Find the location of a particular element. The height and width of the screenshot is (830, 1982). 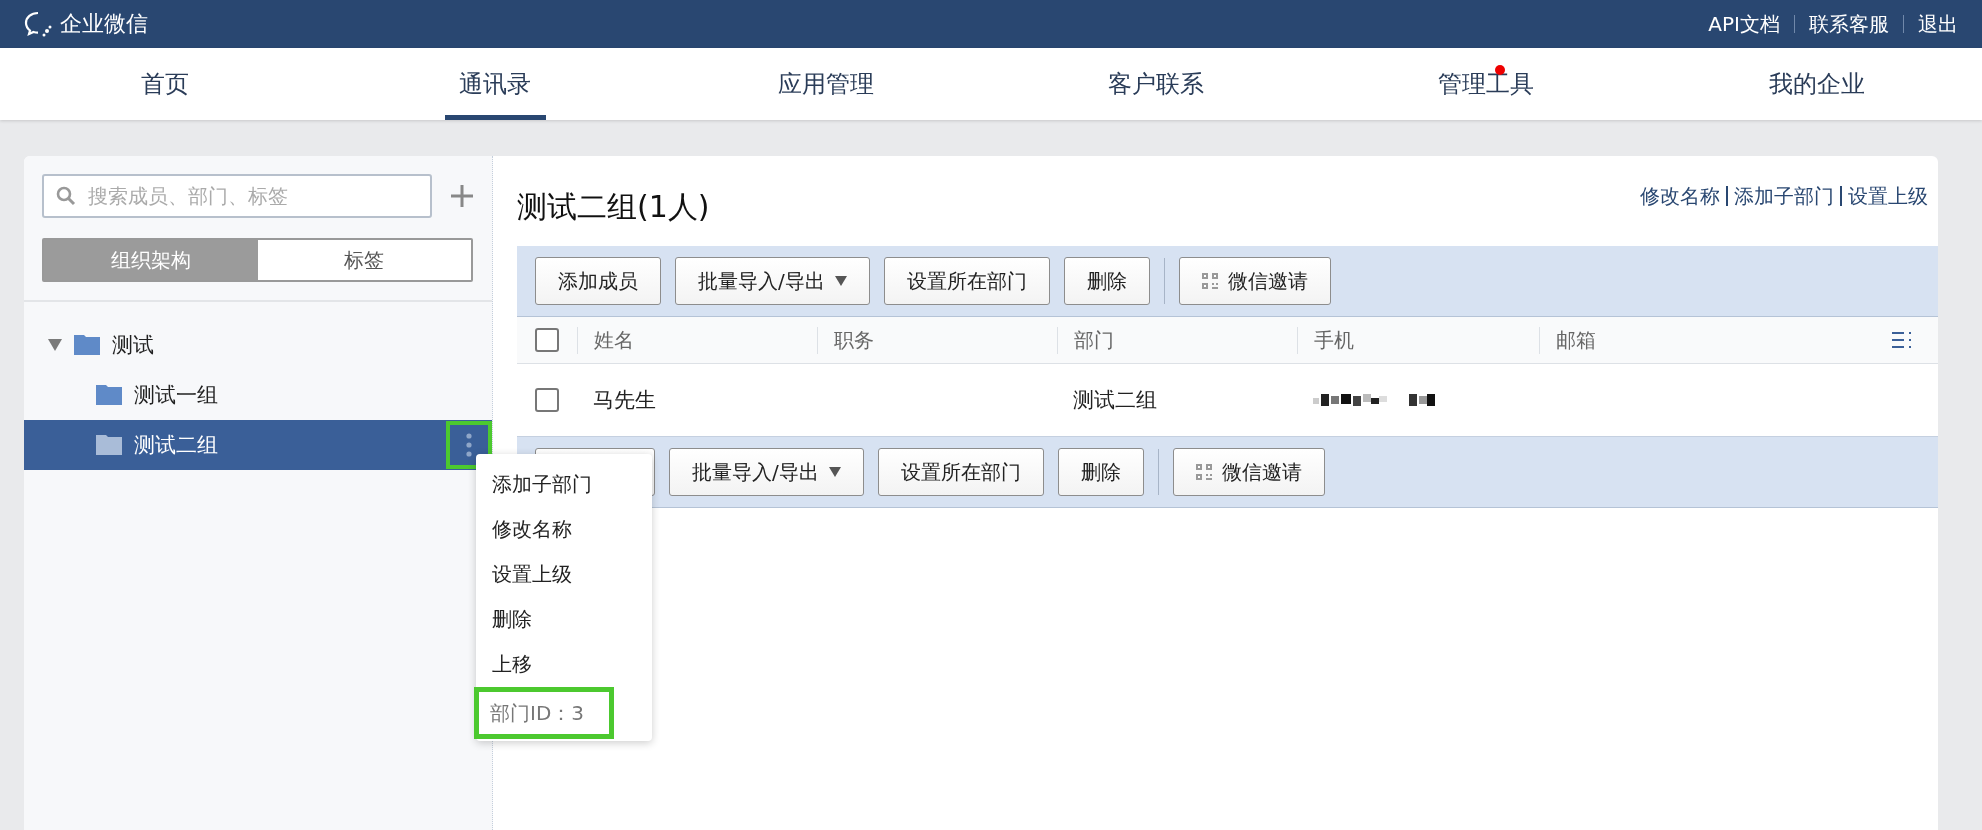

chat-bubble-logo-icon is located at coordinates (39, 24).